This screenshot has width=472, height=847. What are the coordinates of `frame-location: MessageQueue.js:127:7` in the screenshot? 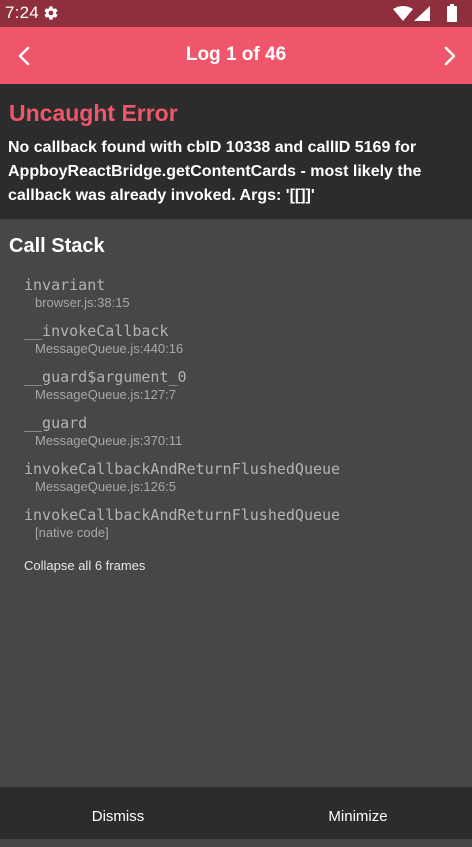 It's located at (105, 394).